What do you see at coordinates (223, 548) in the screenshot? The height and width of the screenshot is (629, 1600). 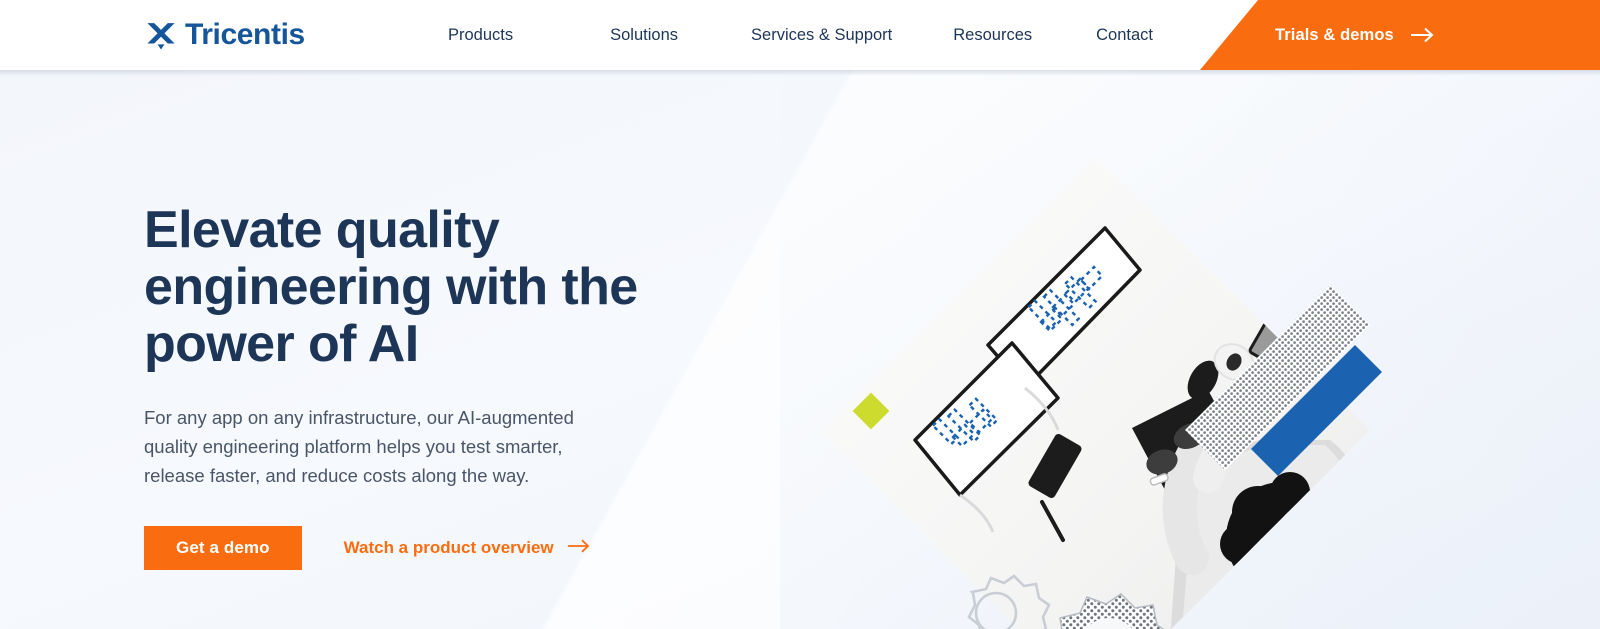 I see `get-a-demo-button: Get a demo` at bounding box center [223, 548].